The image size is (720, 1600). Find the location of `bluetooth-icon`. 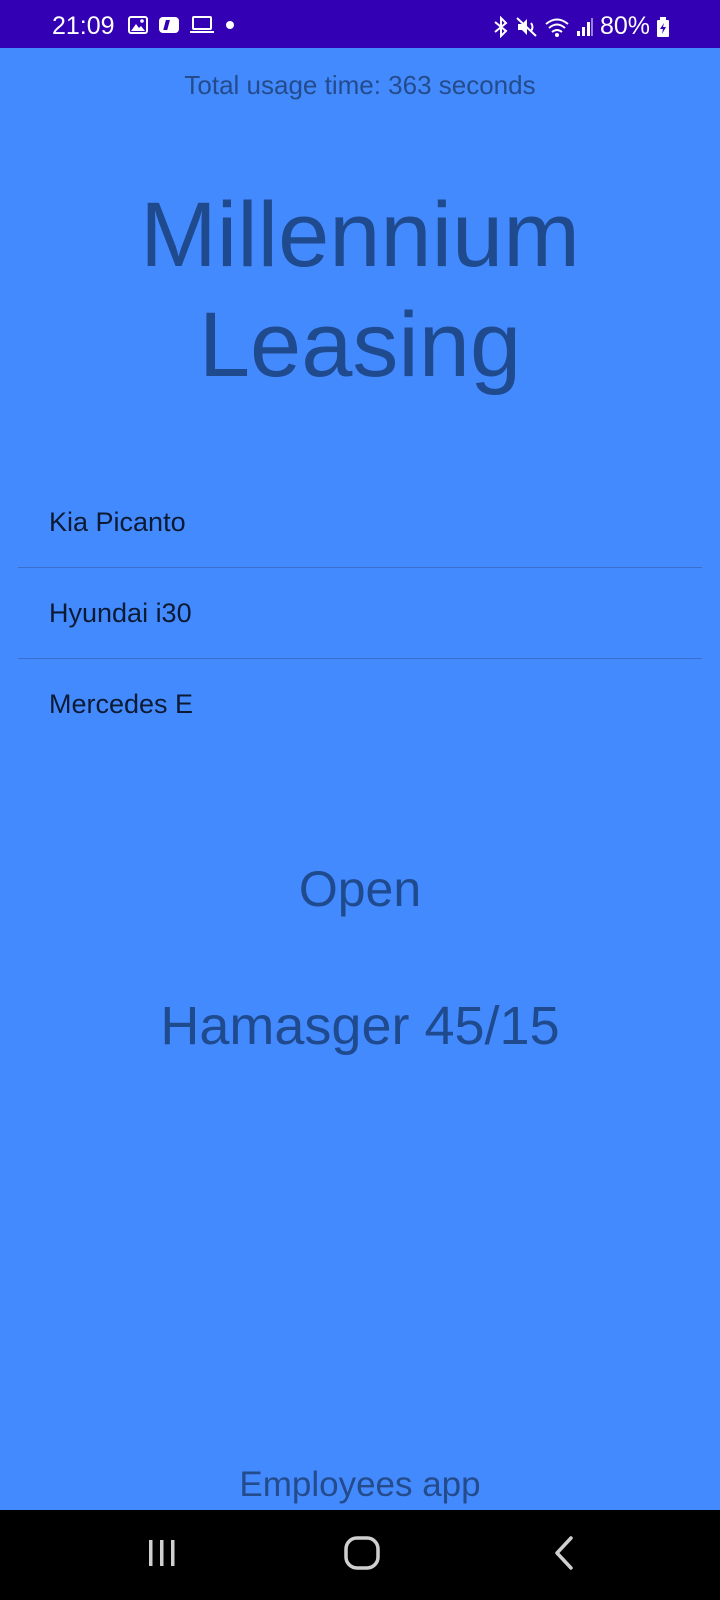

bluetooth-icon is located at coordinates (501, 26).